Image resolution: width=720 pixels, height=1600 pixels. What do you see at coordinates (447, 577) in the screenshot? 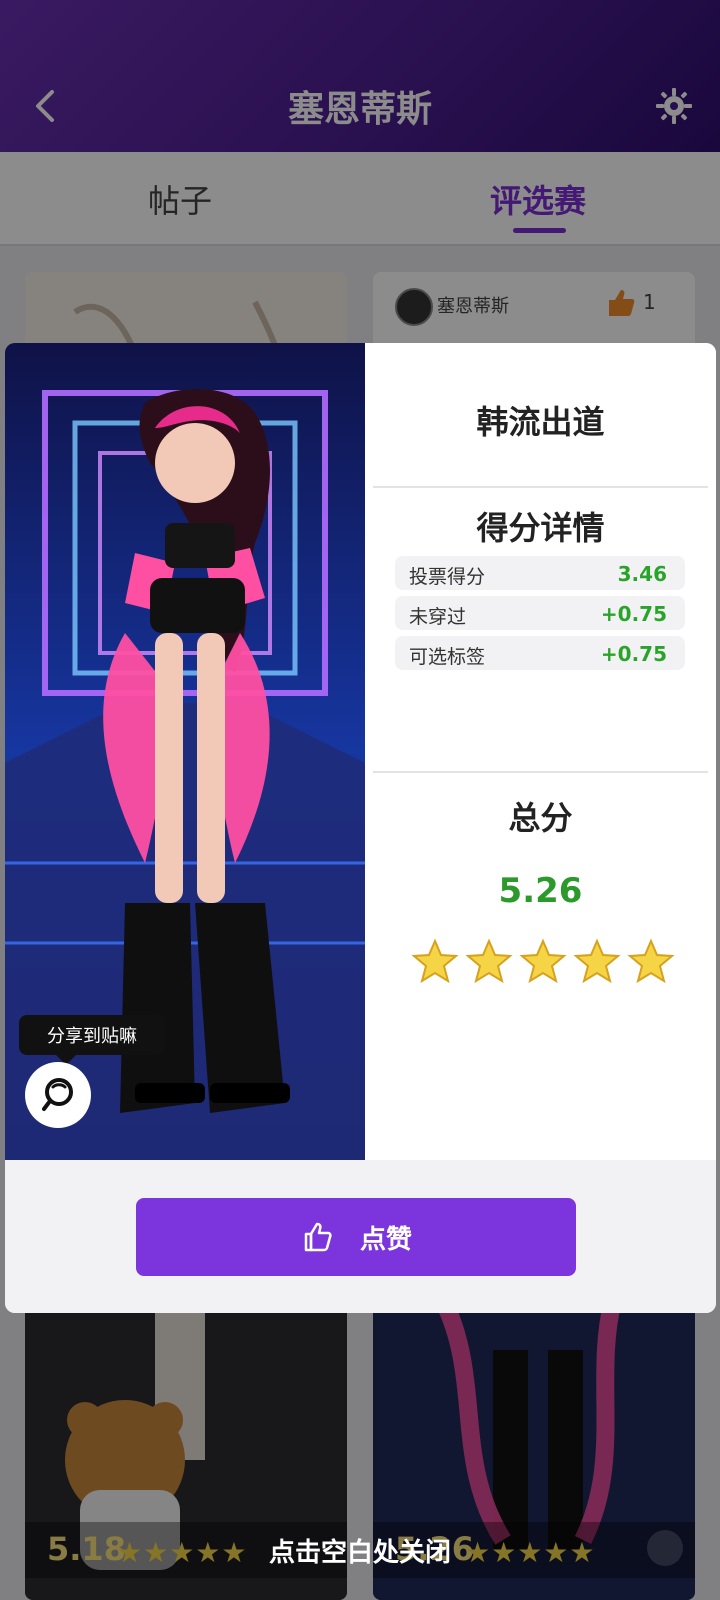
I see `score-detail-label: 投票得分` at bounding box center [447, 577].